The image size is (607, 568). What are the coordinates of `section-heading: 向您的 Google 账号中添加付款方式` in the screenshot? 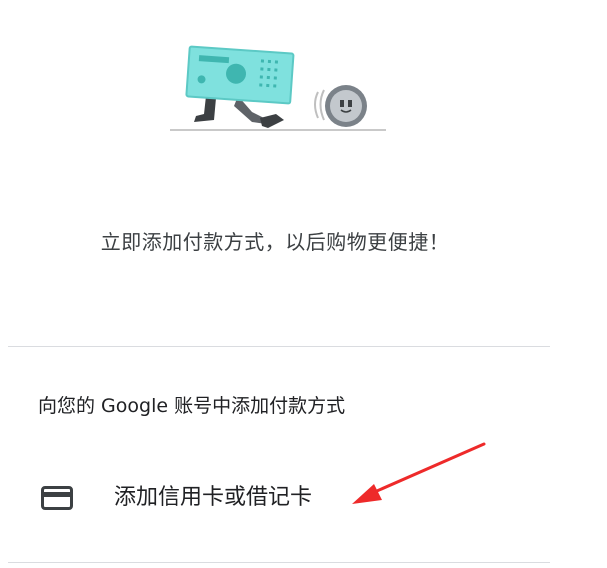 It's located at (192, 406).